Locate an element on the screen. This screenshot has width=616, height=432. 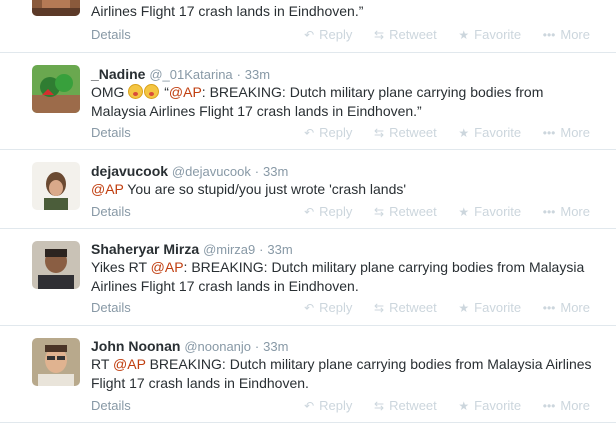
screen-name: @mirza9 is located at coordinates (229, 249).